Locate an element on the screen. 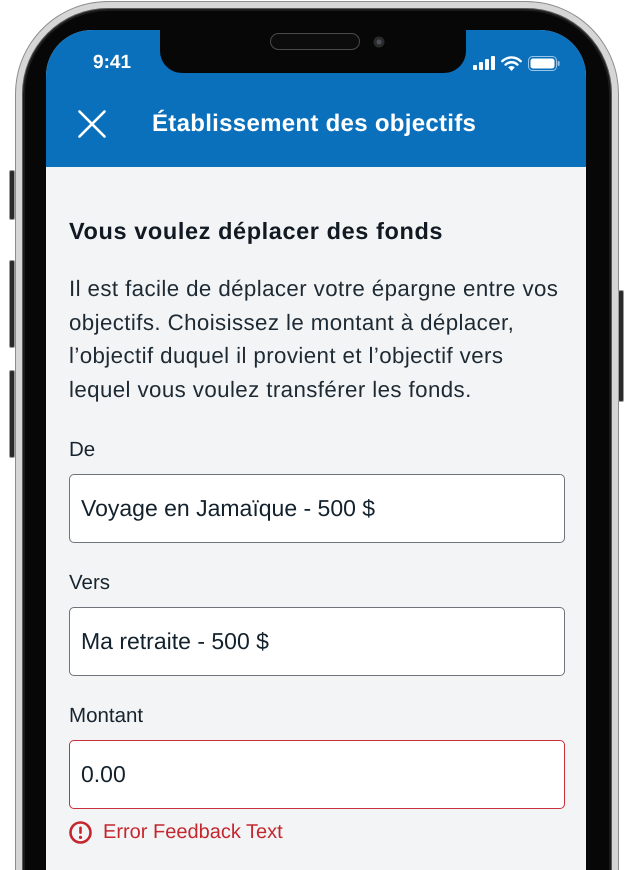 The height and width of the screenshot is (870, 632). field-label: De is located at coordinates (82, 450).